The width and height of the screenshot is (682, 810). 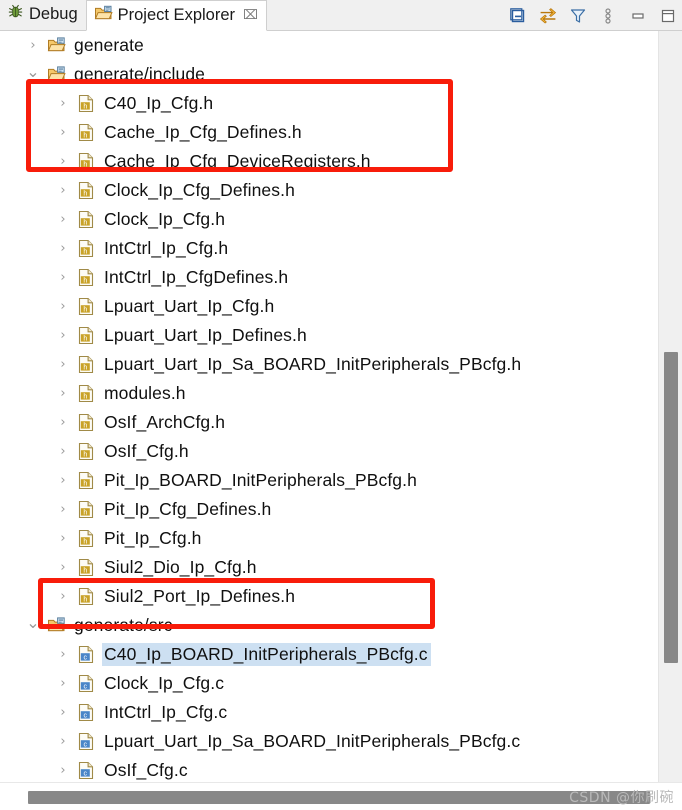 I want to click on tree-row: › h Cache_Ip_Cfg_DeviceRegisters.h, so click(x=329, y=161).